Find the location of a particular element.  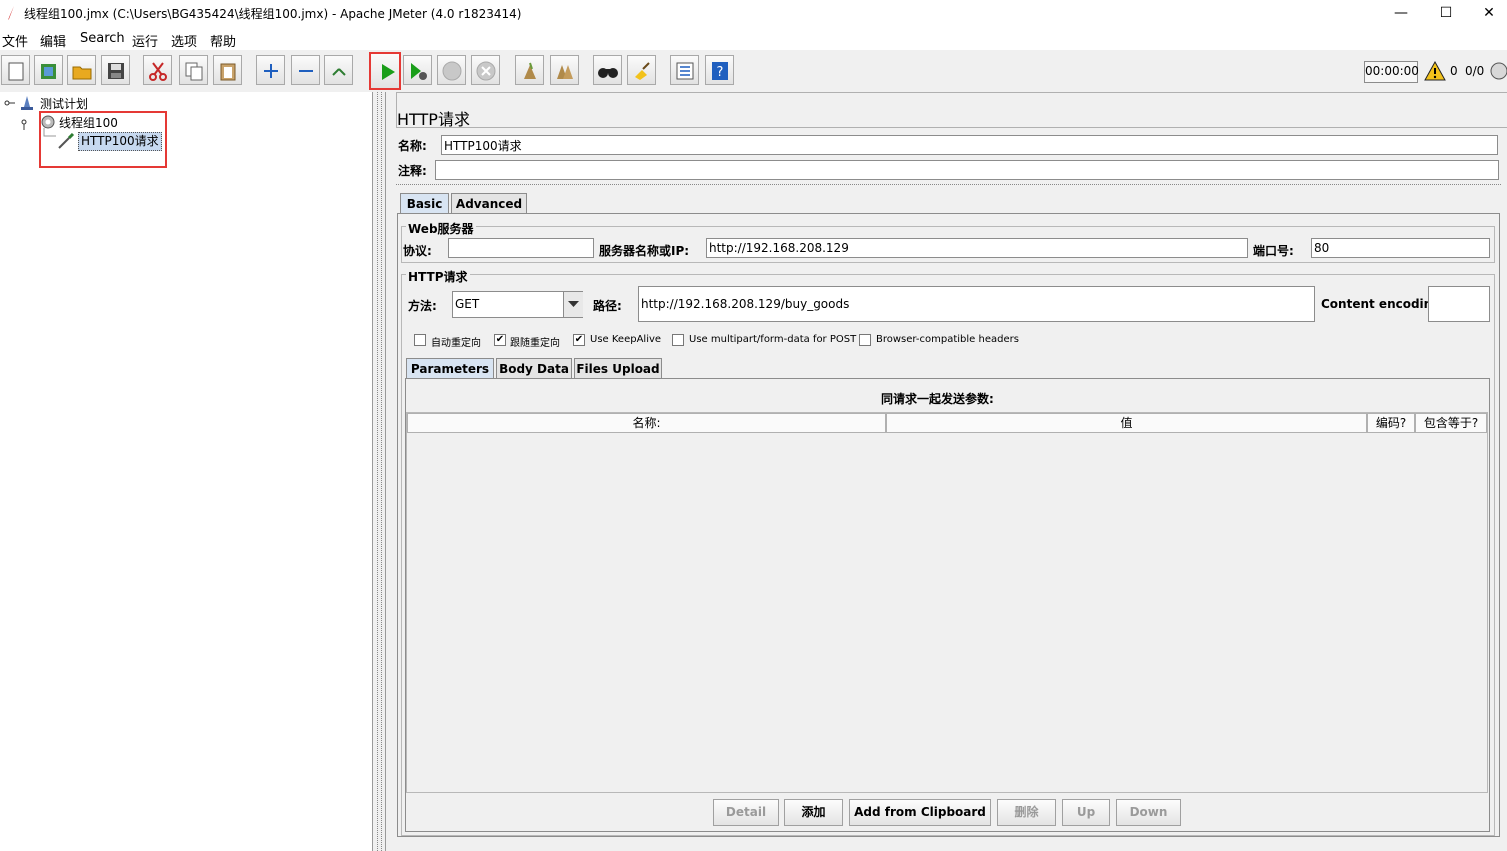

menu-run: 运行 is located at coordinates (145, 40).